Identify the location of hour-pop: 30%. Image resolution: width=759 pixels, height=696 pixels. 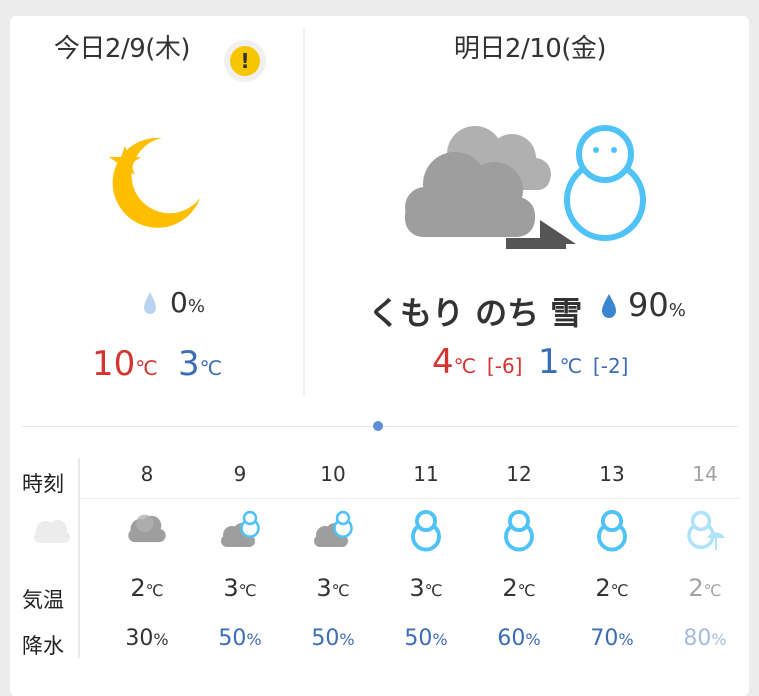
(147, 638).